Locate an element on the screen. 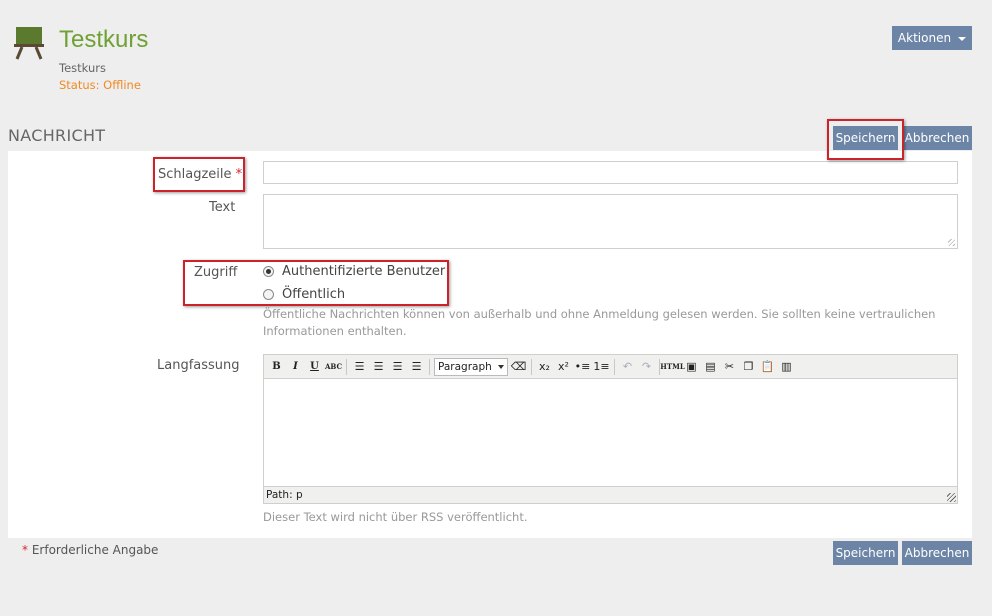 The image size is (992, 616). headline-label: Schlagzeile * is located at coordinates (200, 174).